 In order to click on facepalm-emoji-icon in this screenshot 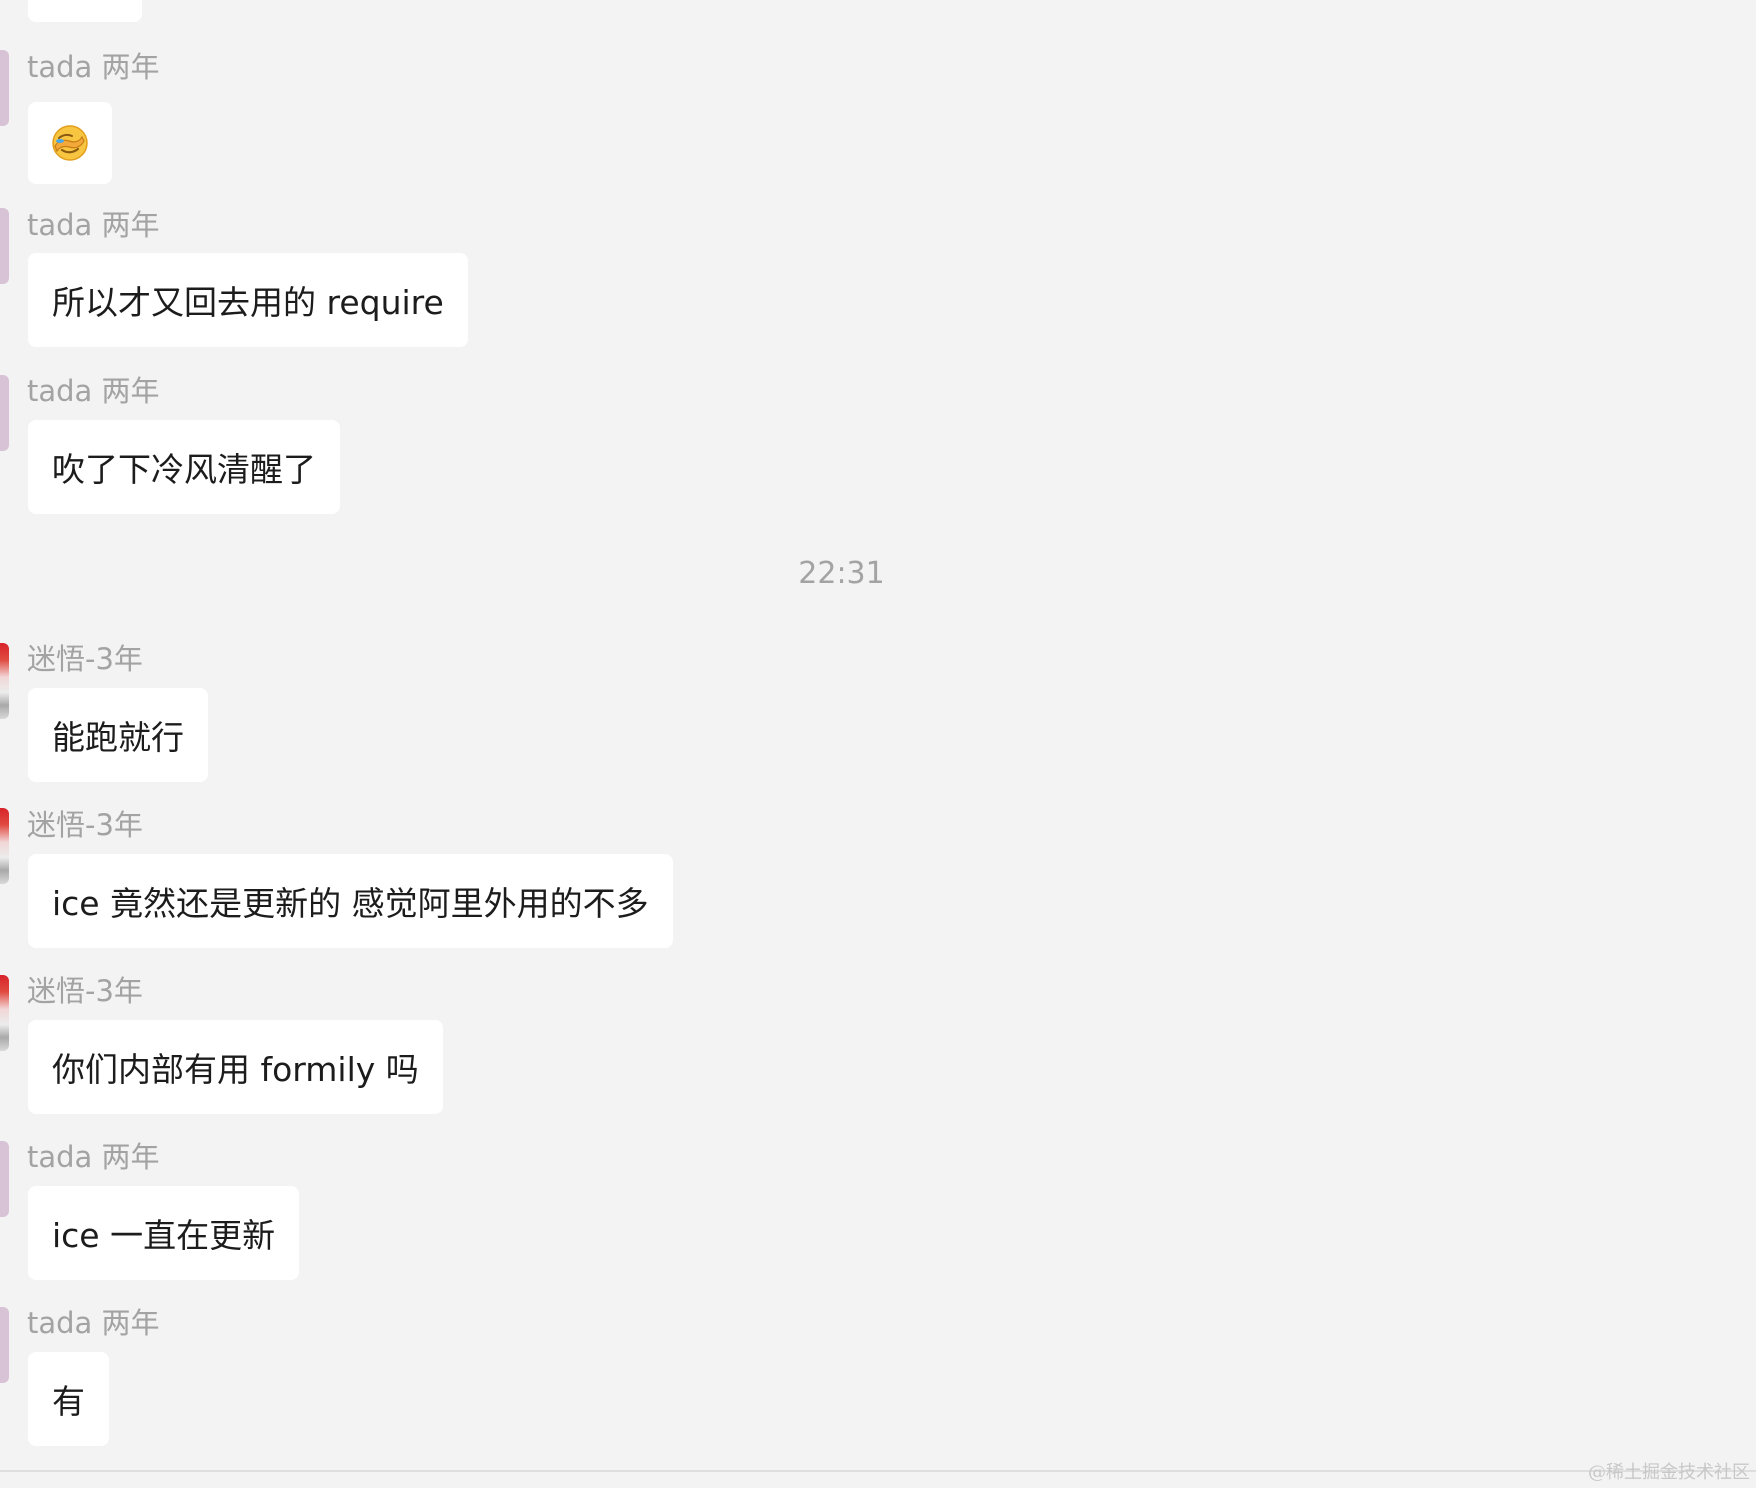, I will do `click(70, 143)`.